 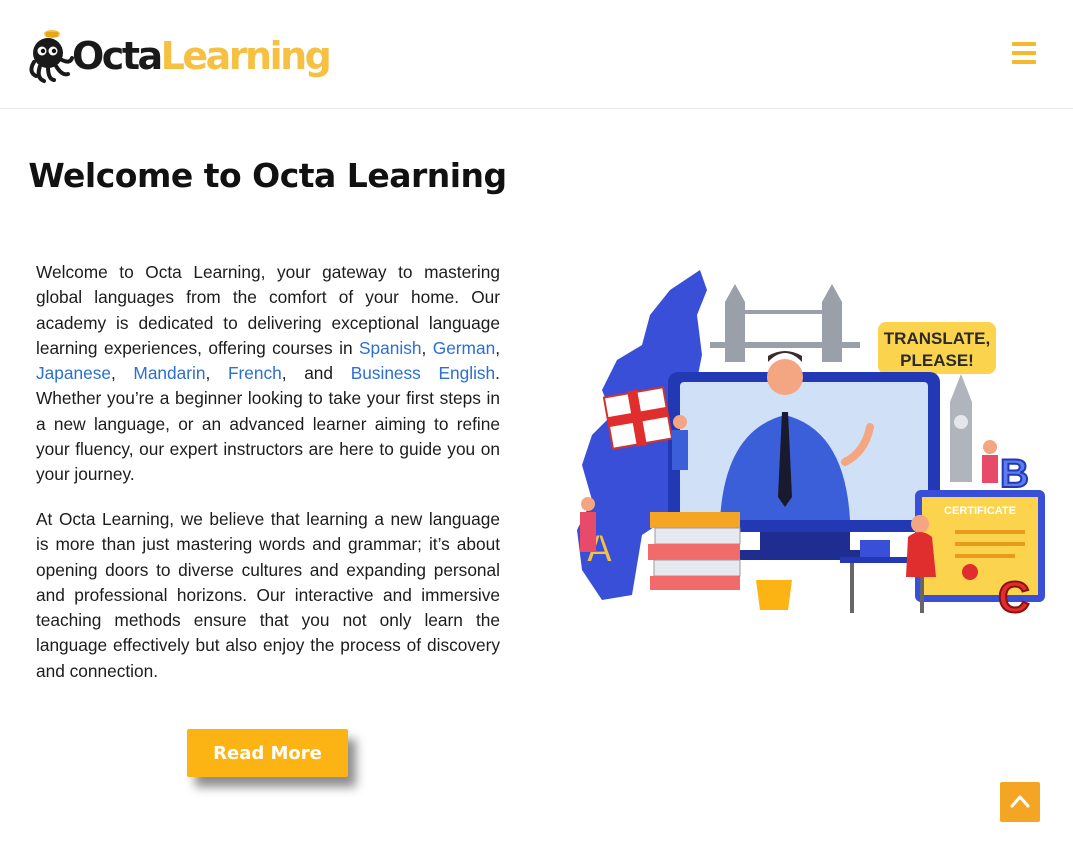 What do you see at coordinates (246, 56) in the screenshot?
I see `logo-word-learning: Learning` at bounding box center [246, 56].